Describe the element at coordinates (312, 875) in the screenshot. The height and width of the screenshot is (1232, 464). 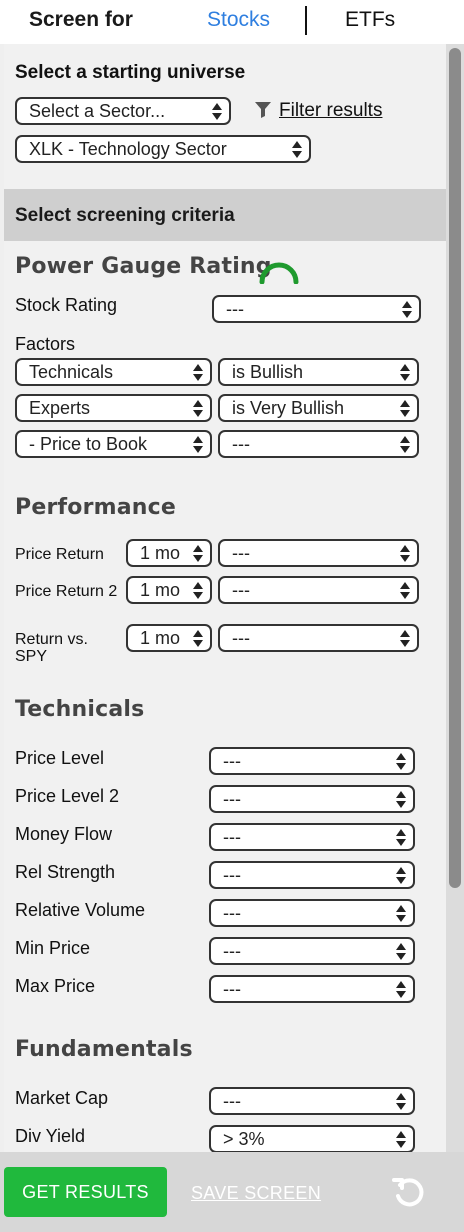
I see `rel-strength-select: ---` at that location.